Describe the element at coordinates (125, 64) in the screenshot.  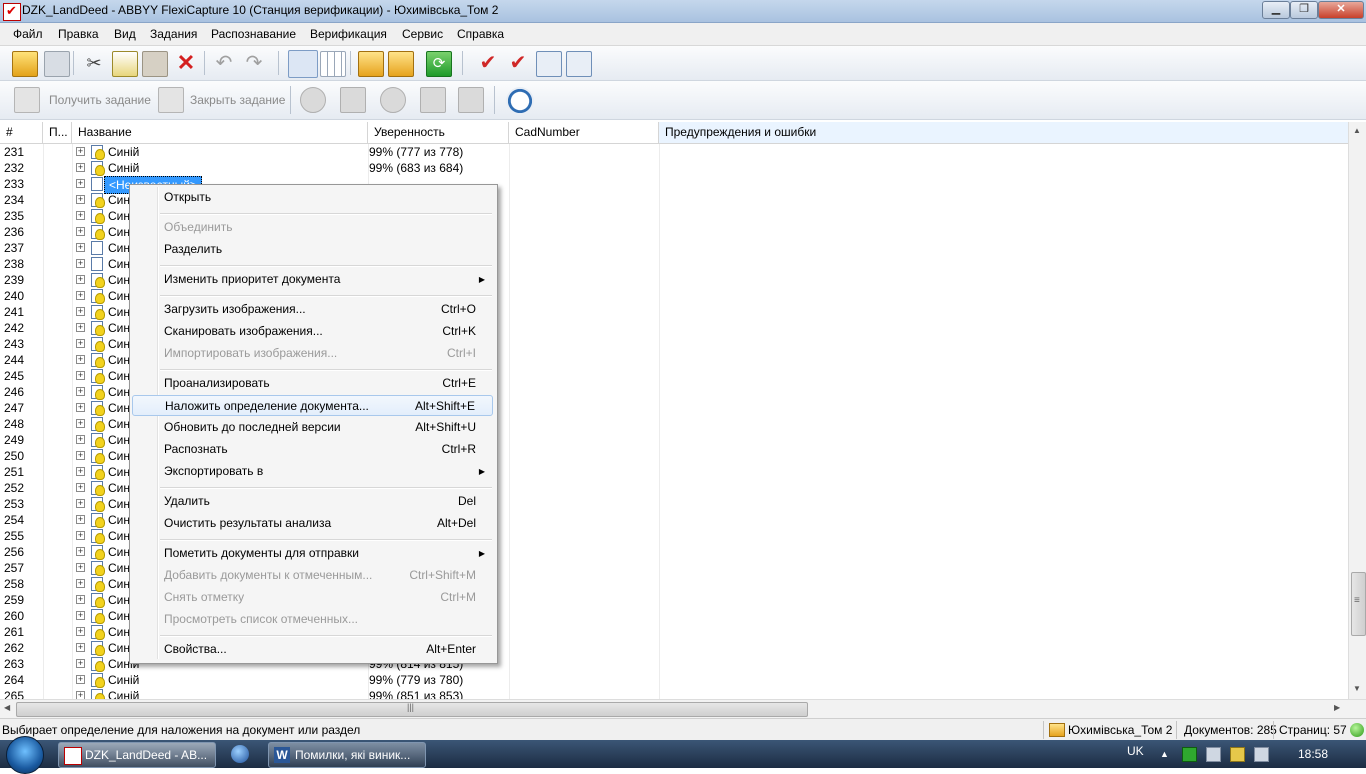
I see `copy-icon` at that location.